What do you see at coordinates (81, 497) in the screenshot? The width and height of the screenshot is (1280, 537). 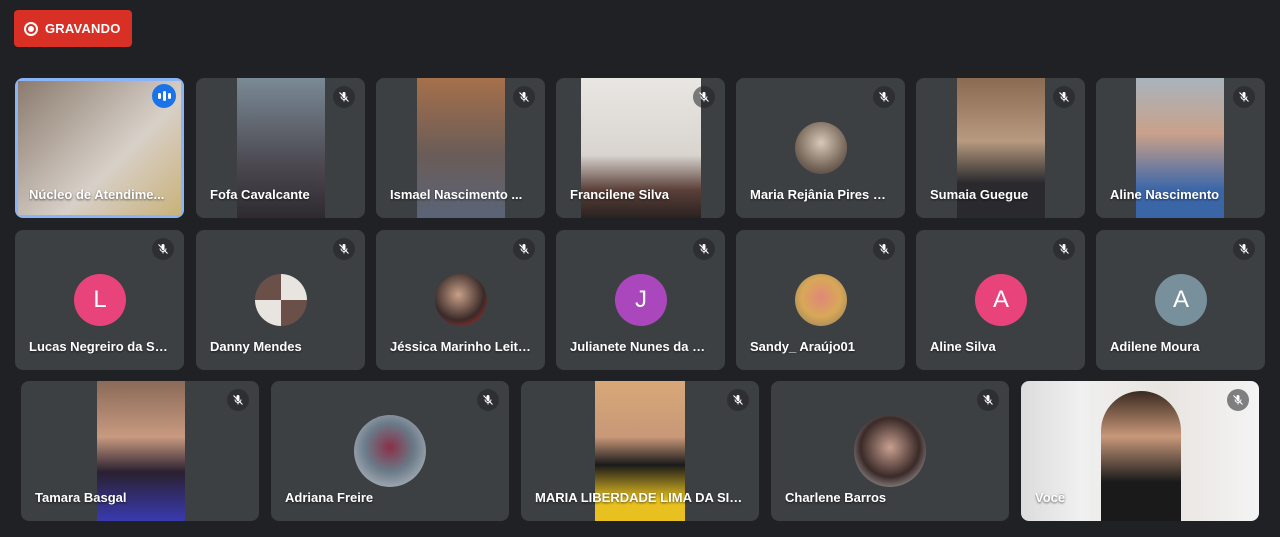 I see `participant-name: Tamara Basgal` at bounding box center [81, 497].